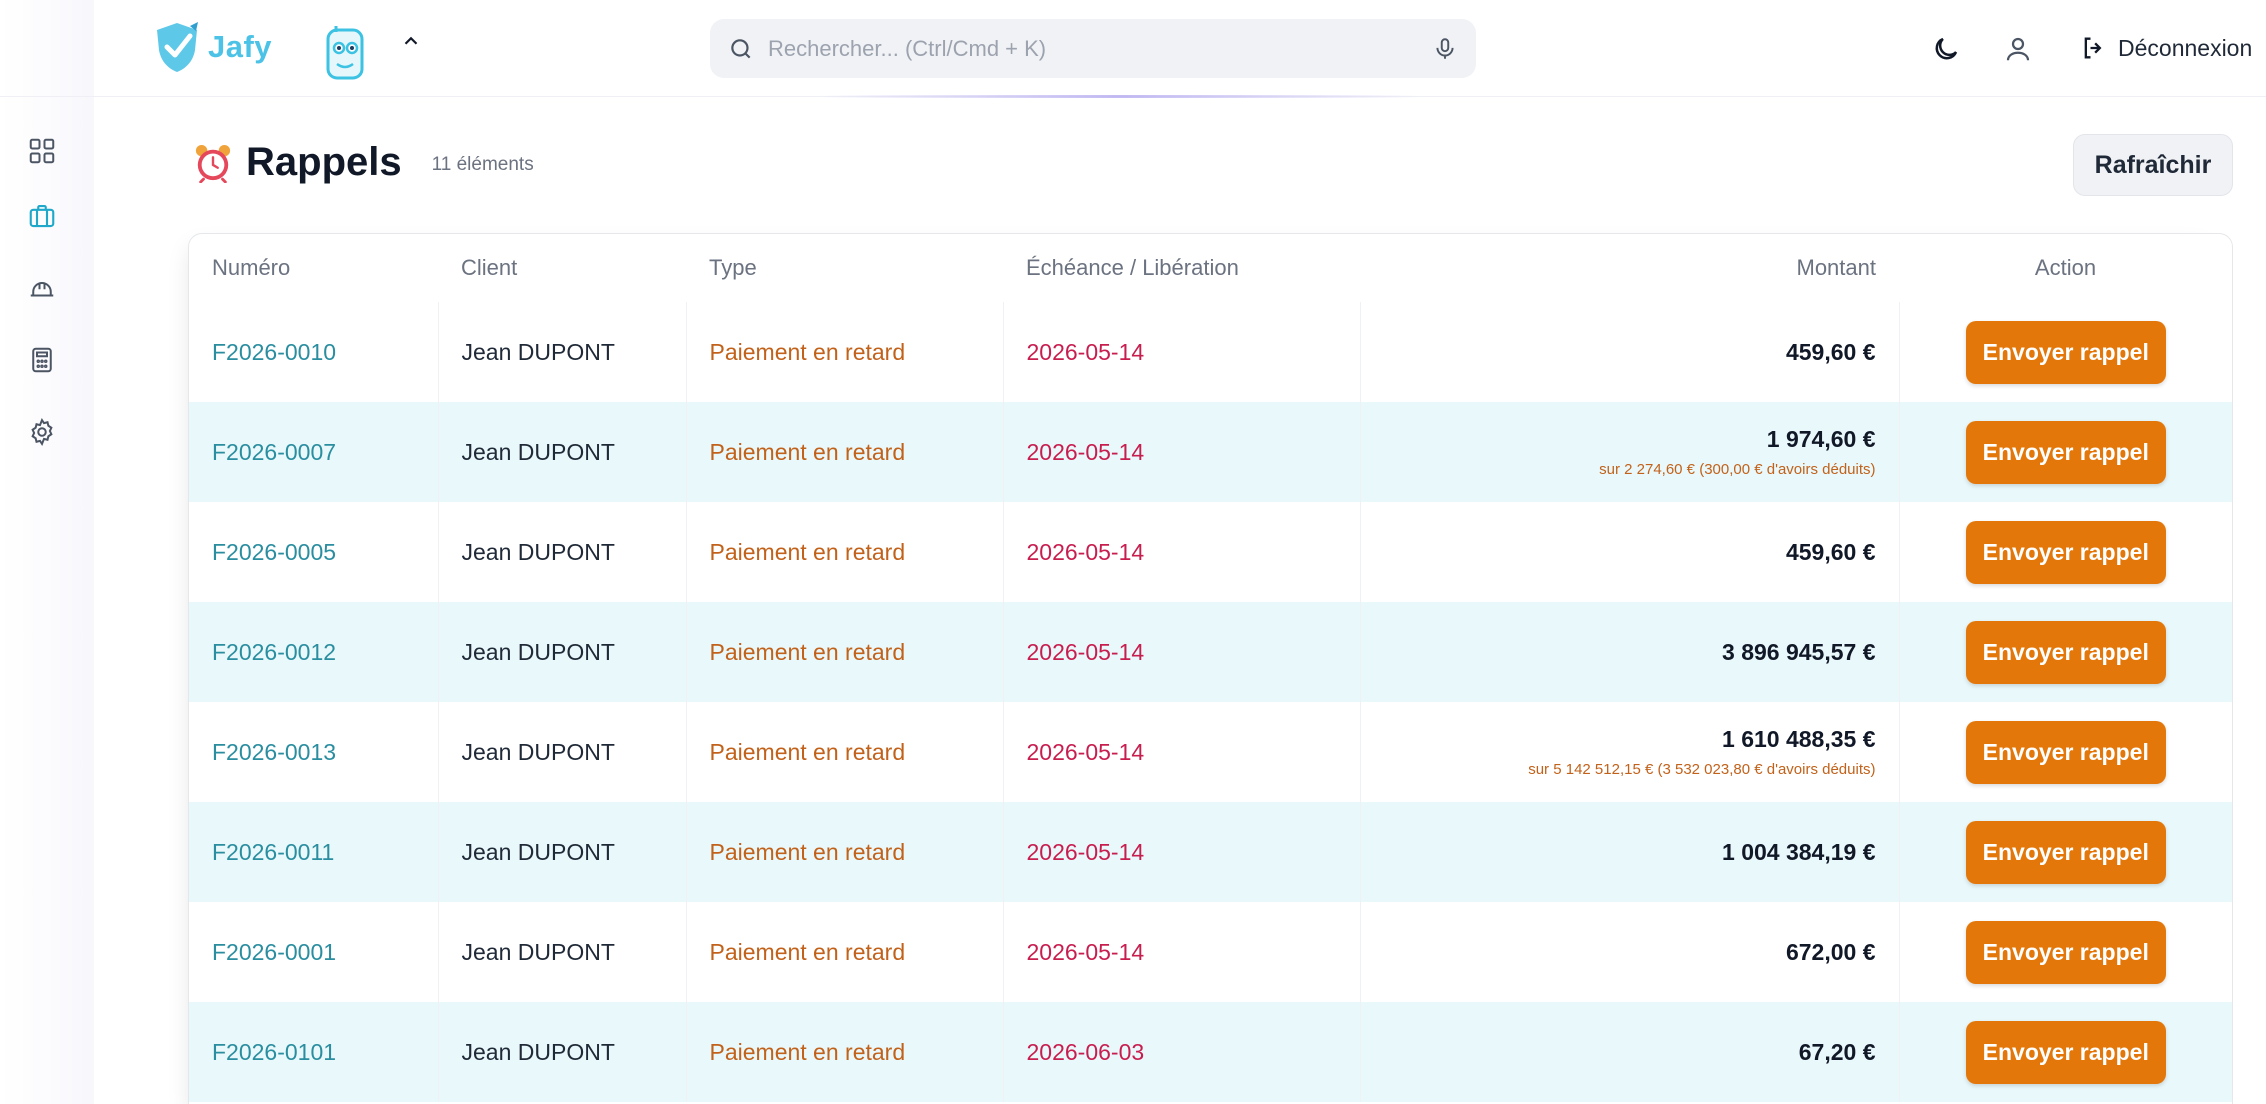 The width and height of the screenshot is (2266, 1104). What do you see at coordinates (345, 54) in the screenshot?
I see `assistant-avatar` at bounding box center [345, 54].